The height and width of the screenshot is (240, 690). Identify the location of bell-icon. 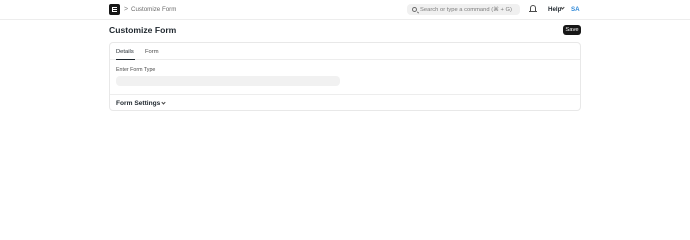
(533, 8).